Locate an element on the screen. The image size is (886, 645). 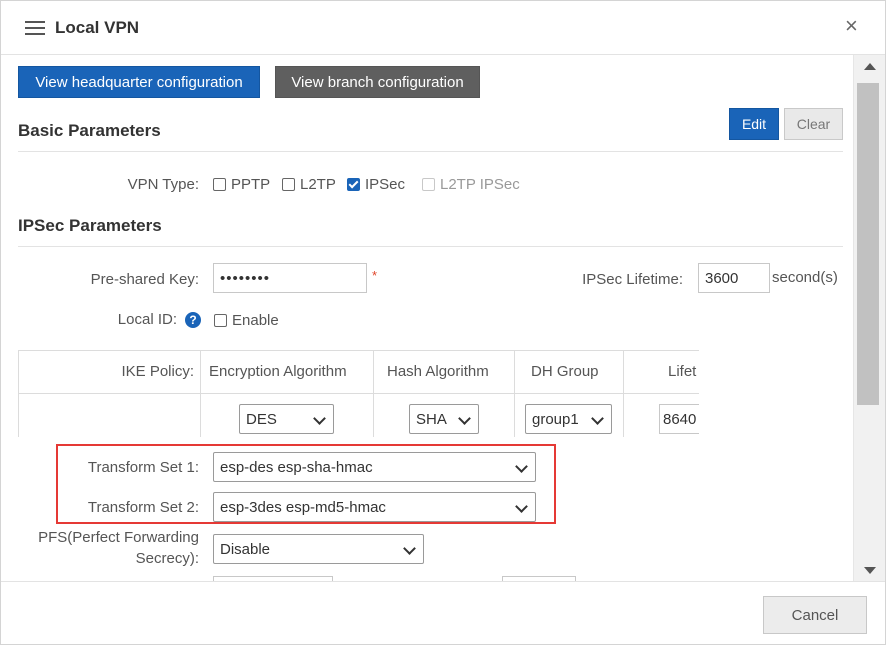
encryption-header: Encryption Algorithm is located at coordinates (278, 371).